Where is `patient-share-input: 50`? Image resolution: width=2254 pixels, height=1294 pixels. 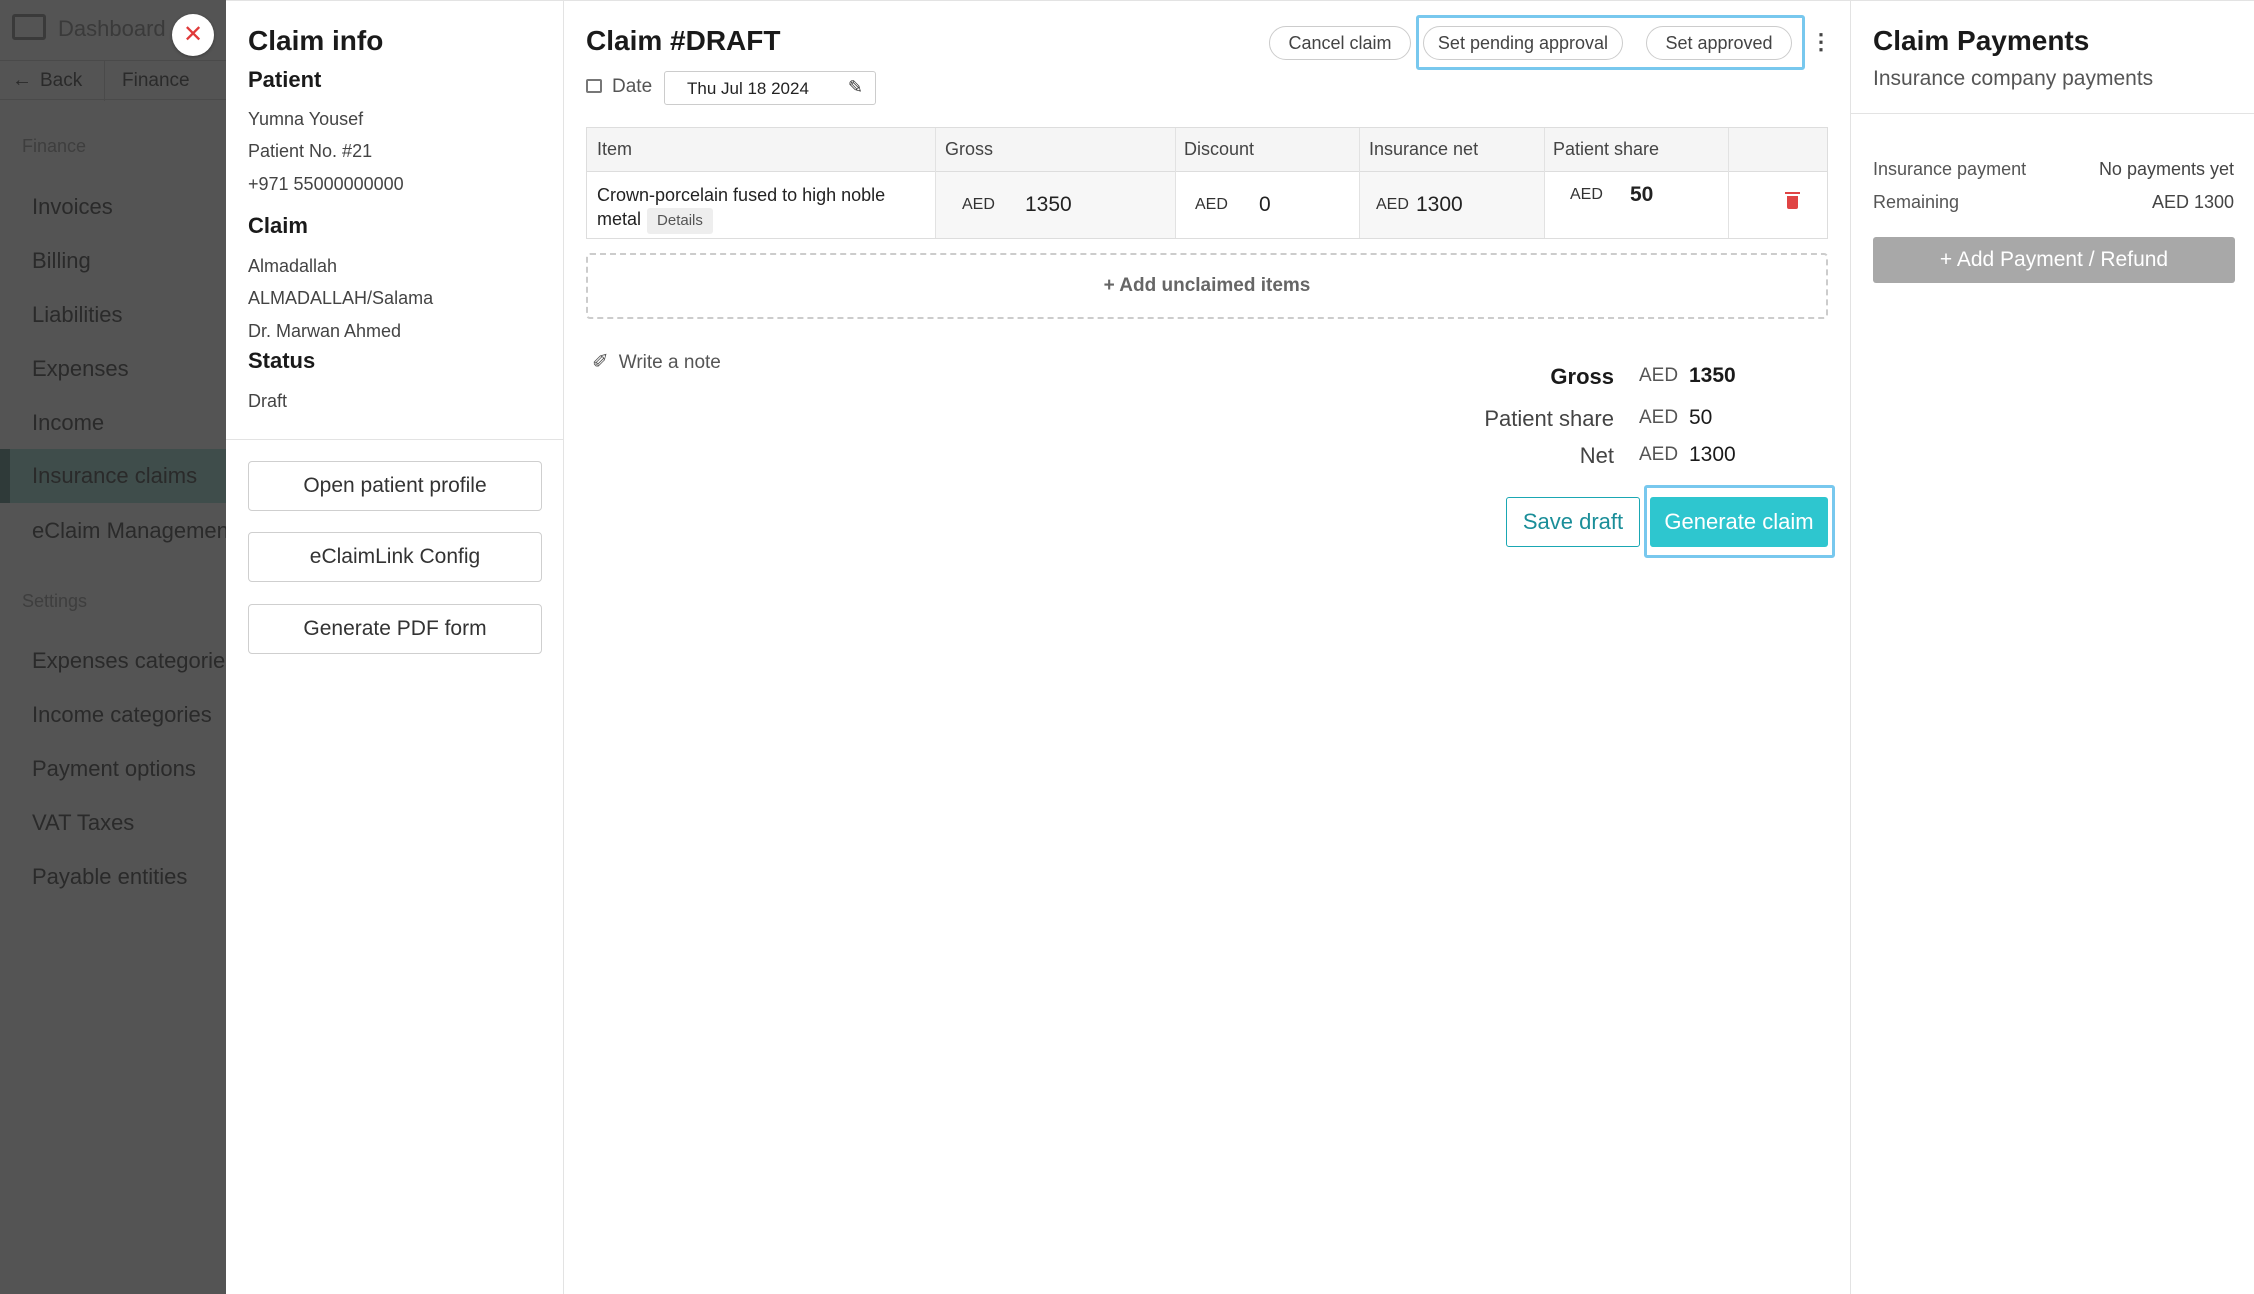 patient-share-input: 50 is located at coordinates (1641, 195).